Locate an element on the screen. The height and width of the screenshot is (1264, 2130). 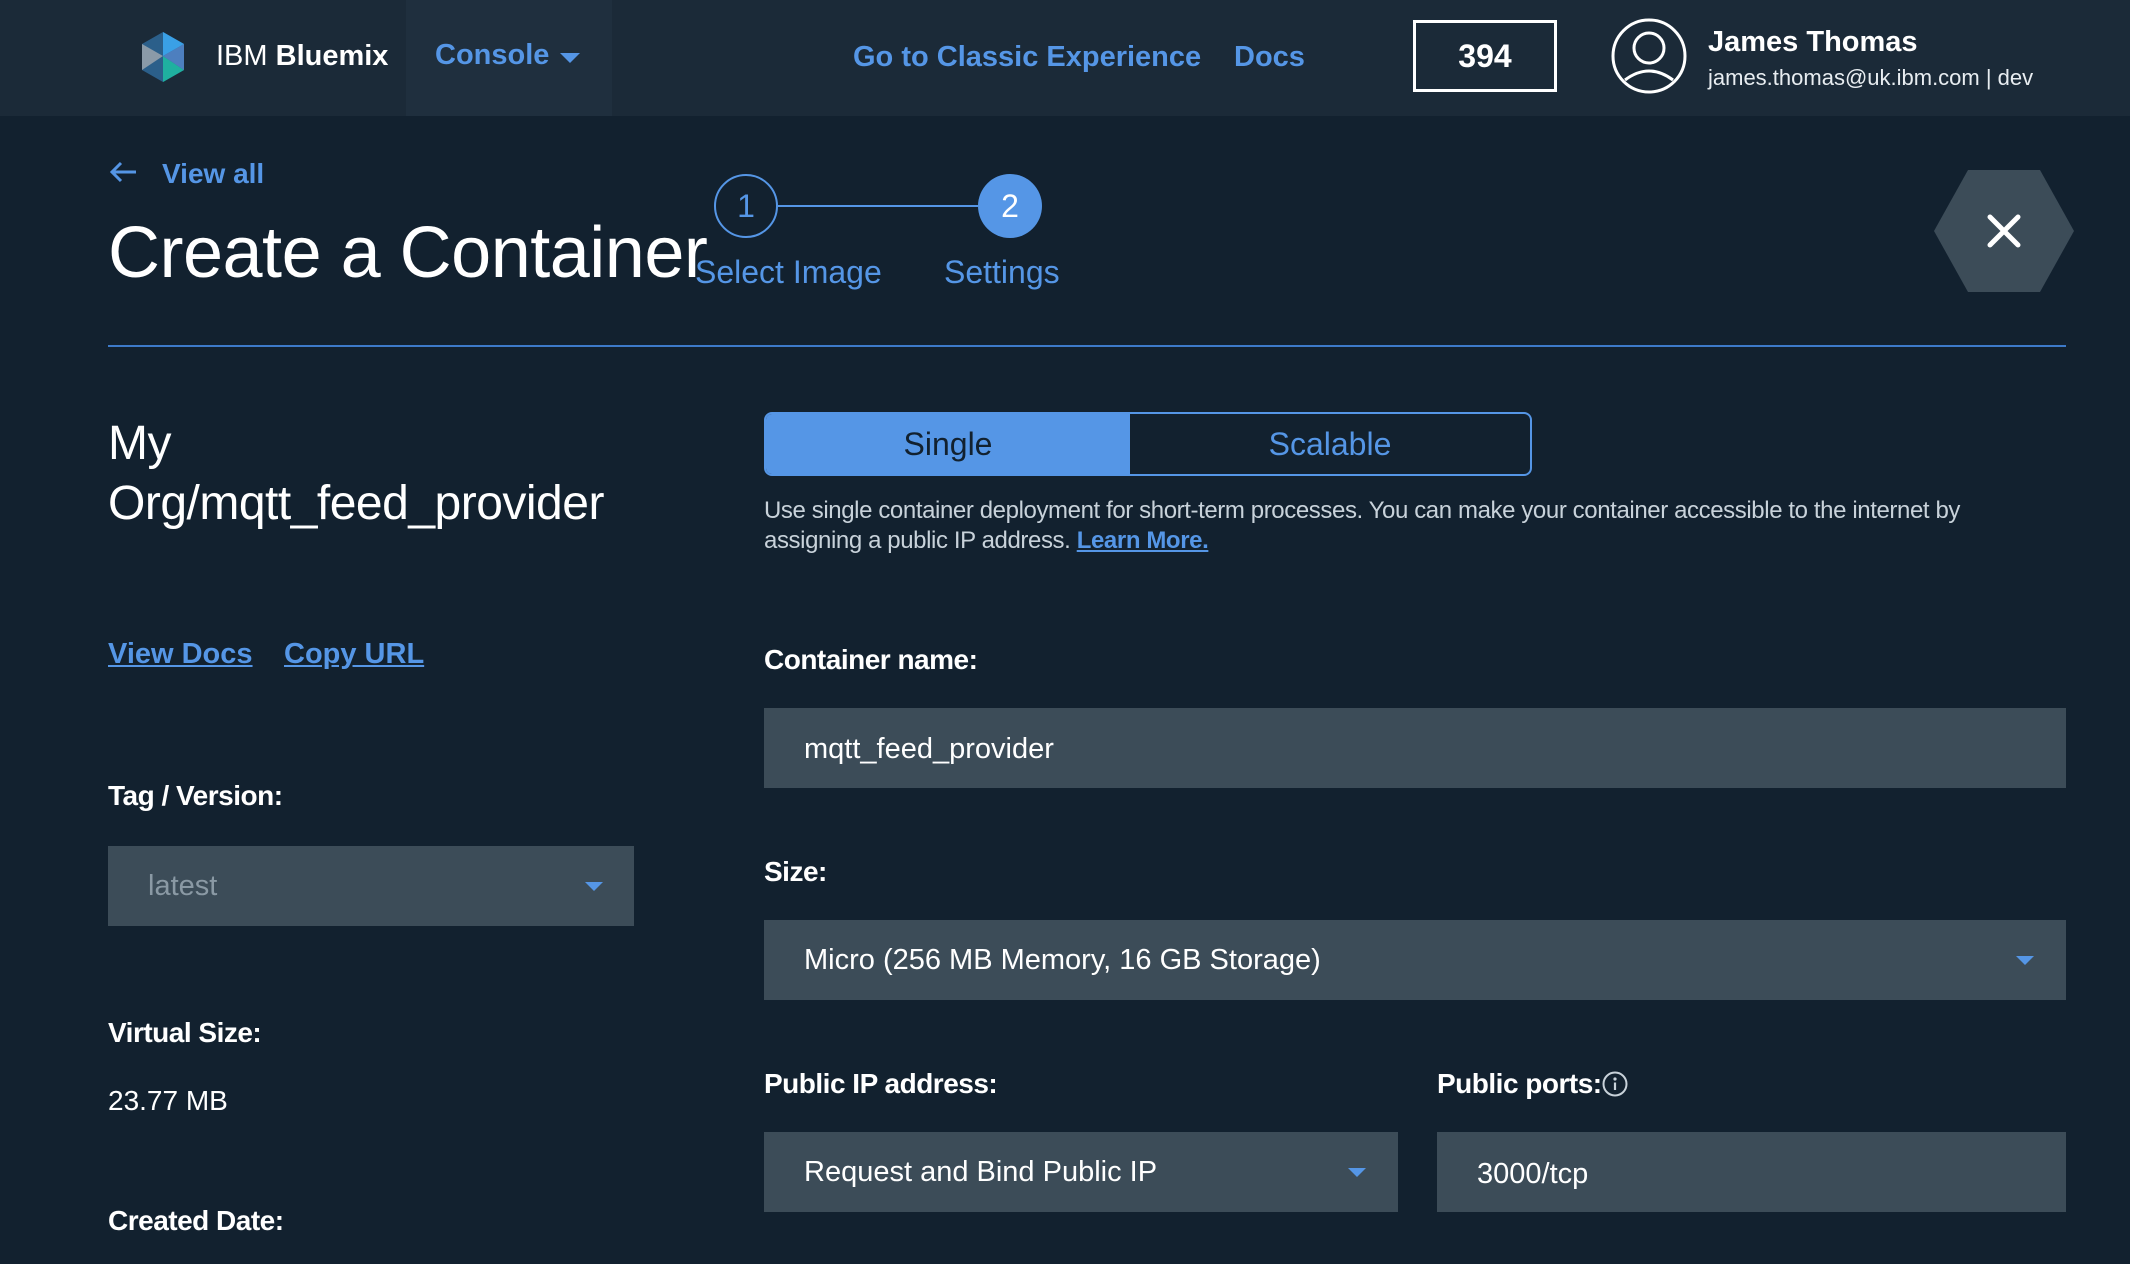
header-divider is located at coordinates (1087, 346).